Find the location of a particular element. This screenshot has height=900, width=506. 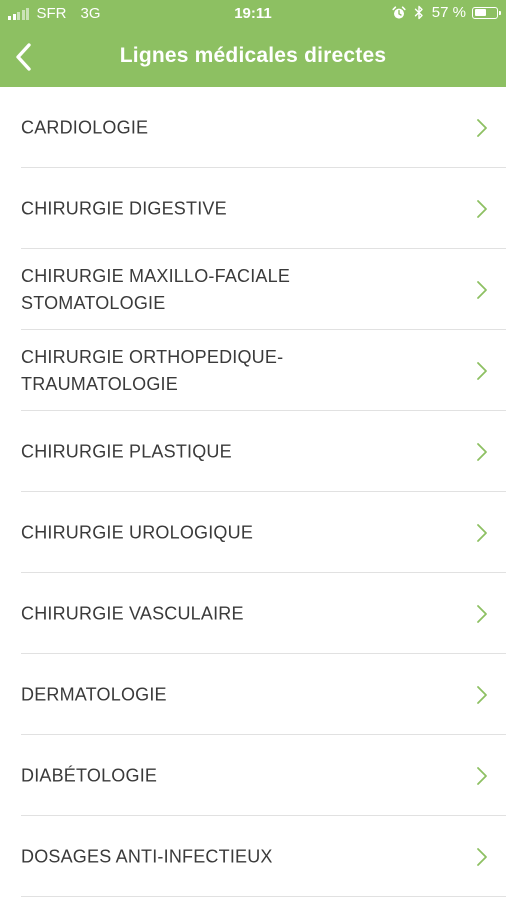

row-divider is located at coordinates (263, 896).